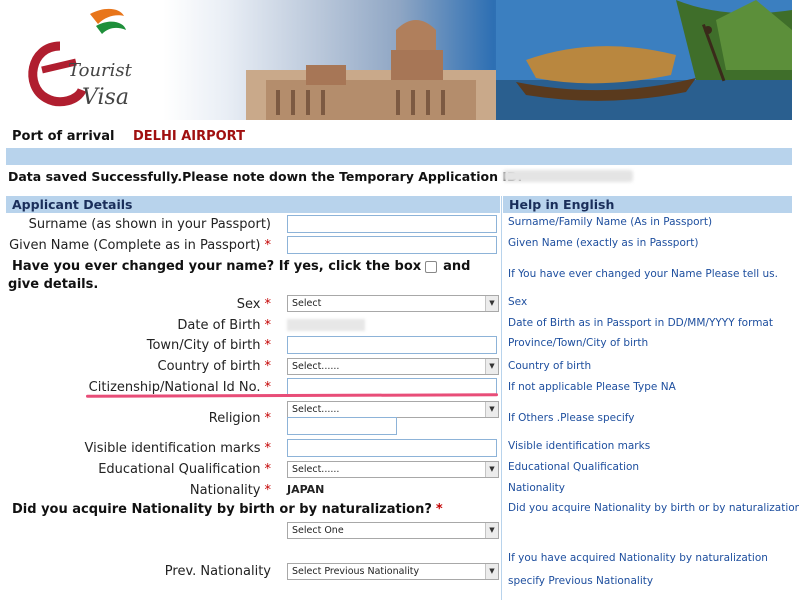  Describe the element at coordinates (292, 395) in the screenshot. I see `highlight-underline` at that location.